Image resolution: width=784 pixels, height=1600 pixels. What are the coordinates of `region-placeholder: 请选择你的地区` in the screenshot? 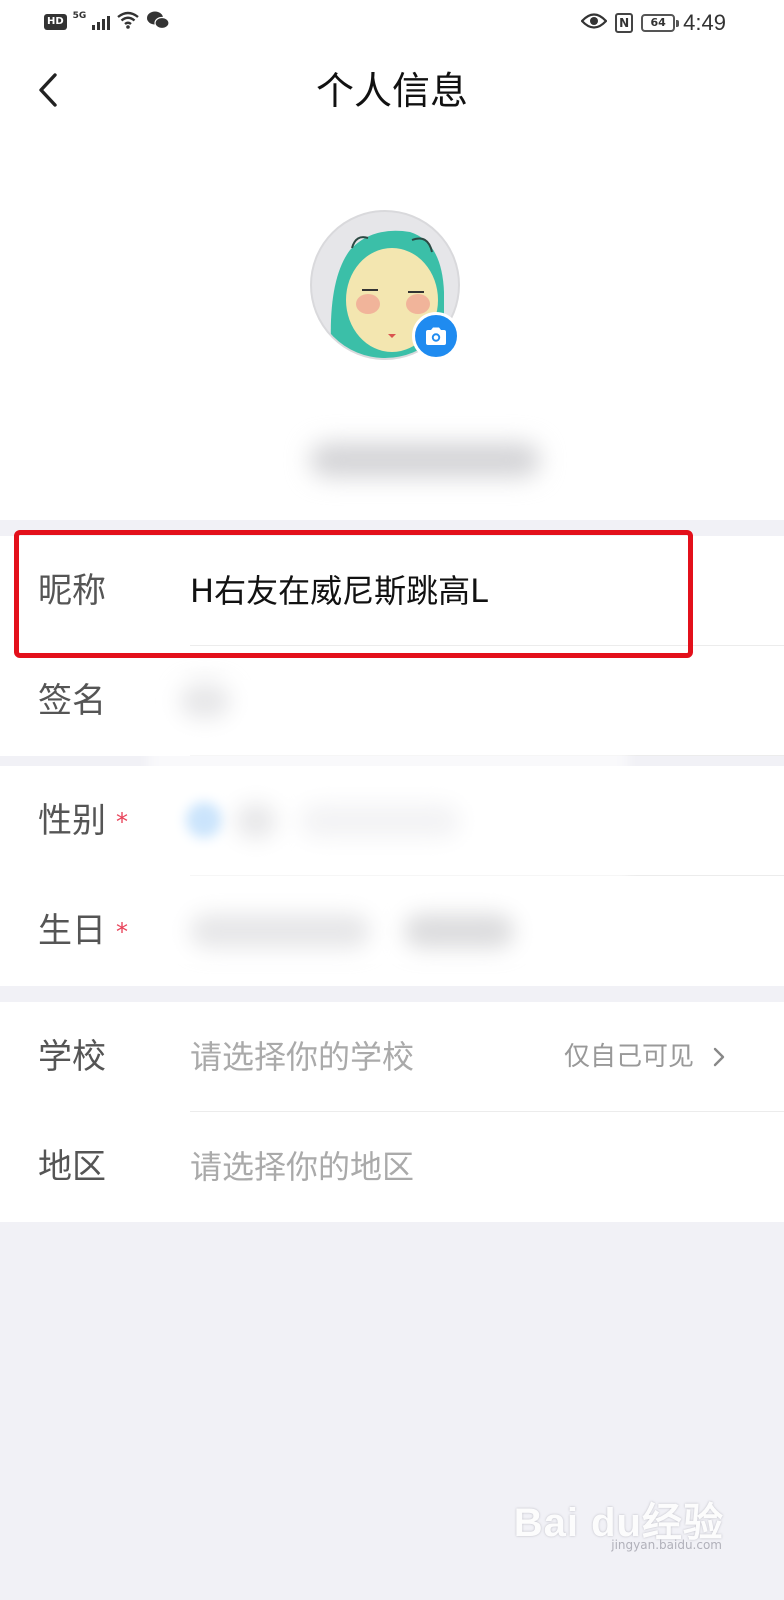 It's located at (302, 1167).